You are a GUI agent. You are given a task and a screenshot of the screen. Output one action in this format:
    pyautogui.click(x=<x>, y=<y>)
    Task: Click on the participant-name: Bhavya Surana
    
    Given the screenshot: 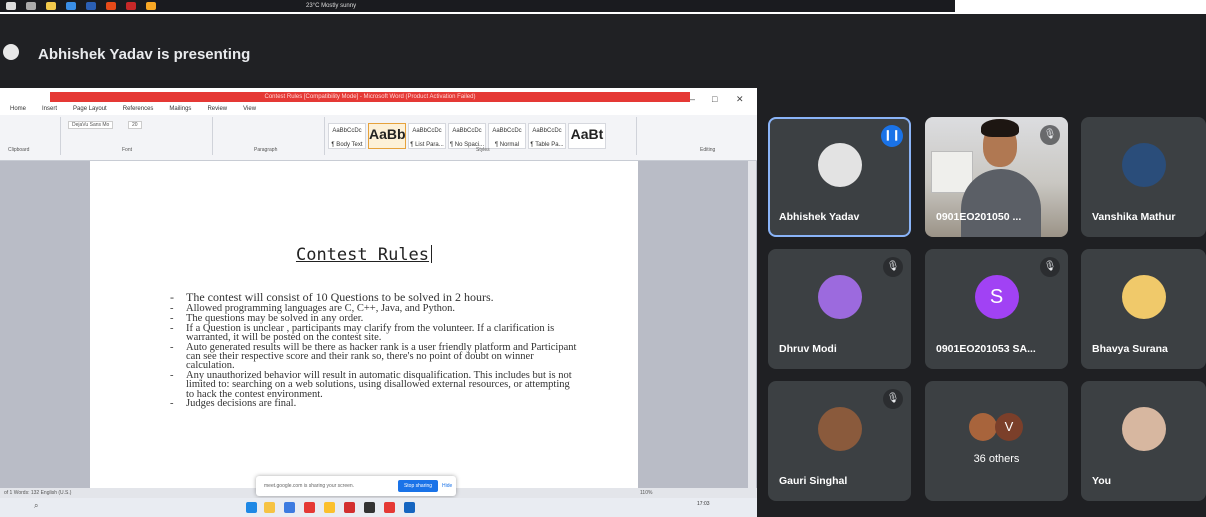 What is the action you would take?
    pyautogui.click(x=1130, y=349)
    